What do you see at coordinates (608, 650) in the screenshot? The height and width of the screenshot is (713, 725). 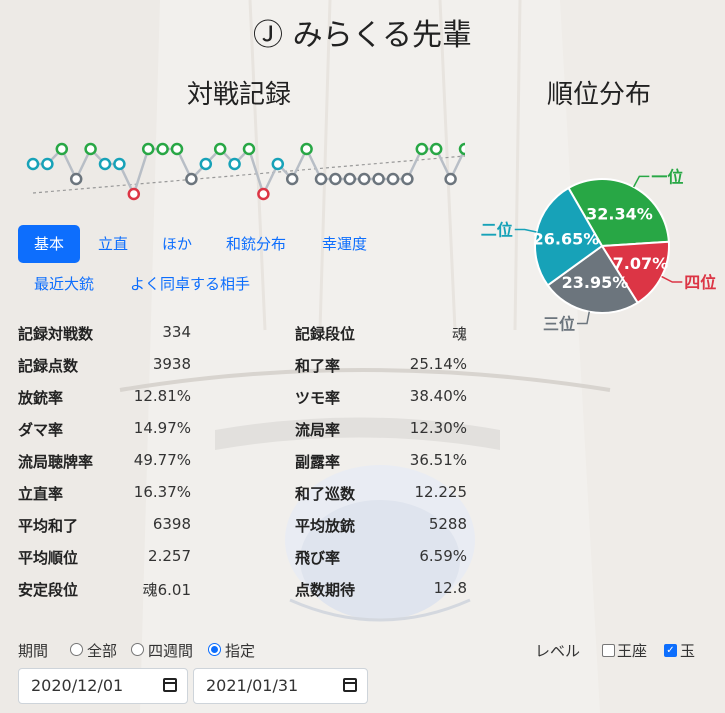 I see `level-throne-checkbox` at bounding box center [608, 650].